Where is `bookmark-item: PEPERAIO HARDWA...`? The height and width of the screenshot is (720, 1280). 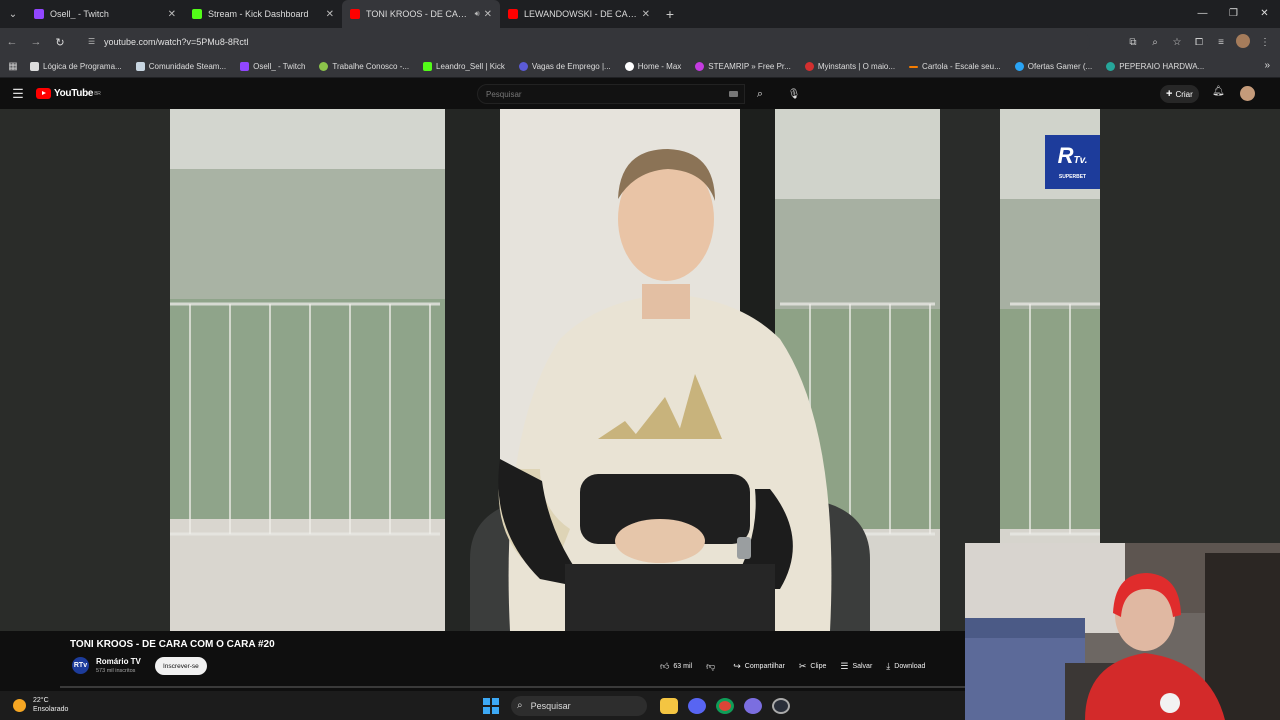 bookmark-item: PEPERAIO HARDWA... is located at coordinates (1155, 66).